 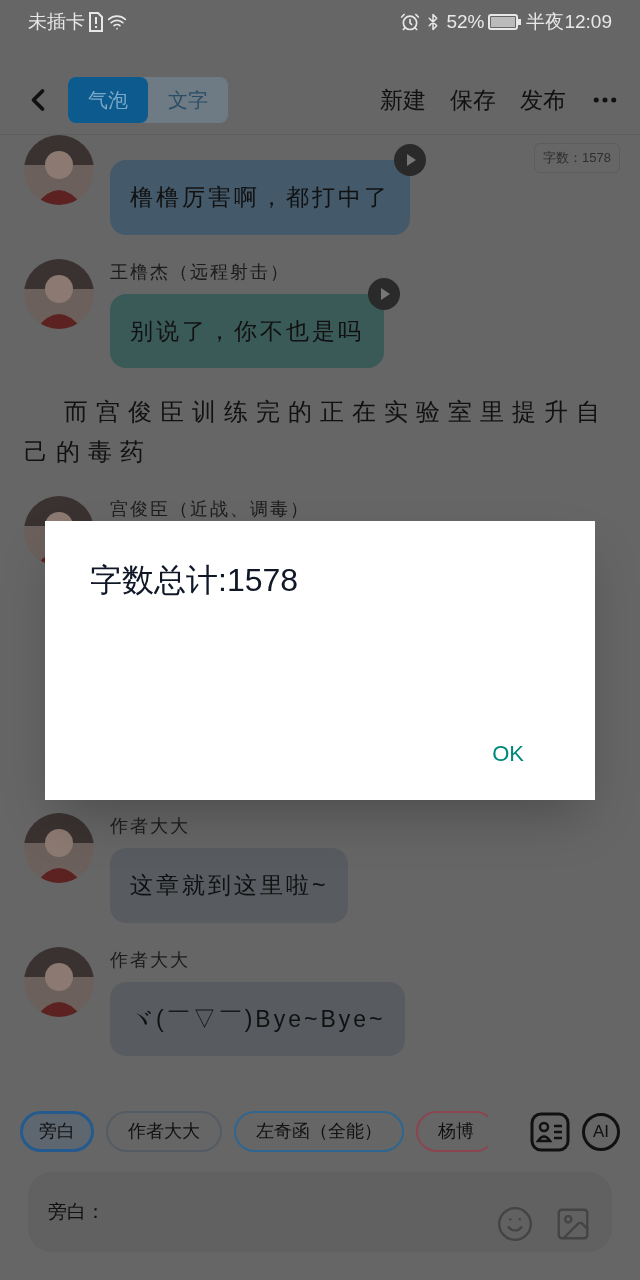 I want to click on input-label: 旁白：, so click(x=76, y=1211).